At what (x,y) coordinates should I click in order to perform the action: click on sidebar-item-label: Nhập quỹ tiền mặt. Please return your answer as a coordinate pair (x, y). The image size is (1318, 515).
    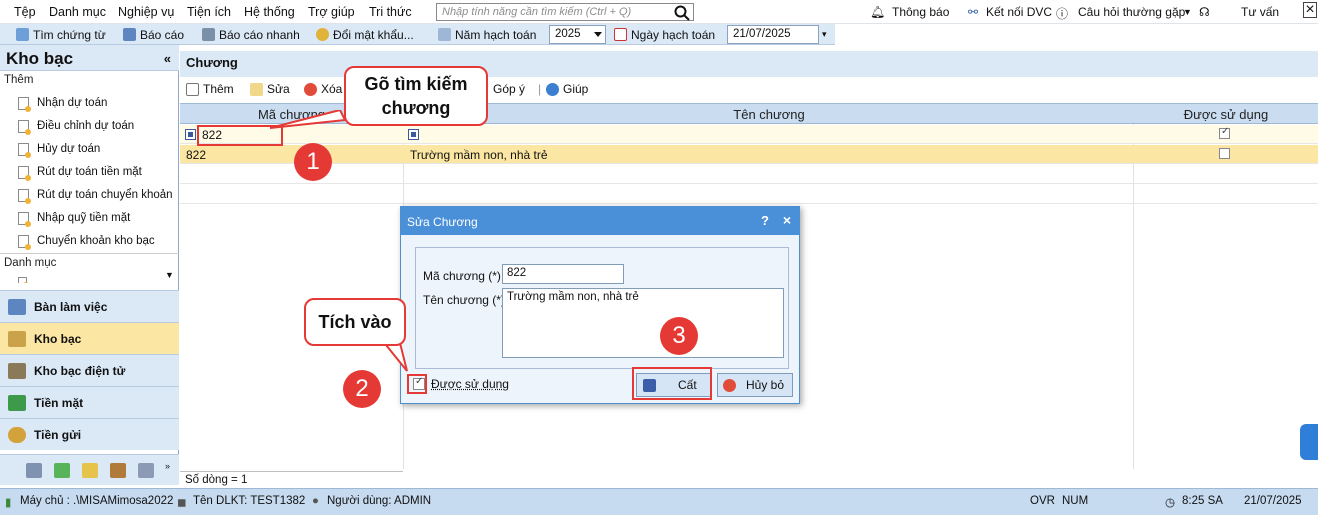
    Looking at the image, I should click on (84, 218).